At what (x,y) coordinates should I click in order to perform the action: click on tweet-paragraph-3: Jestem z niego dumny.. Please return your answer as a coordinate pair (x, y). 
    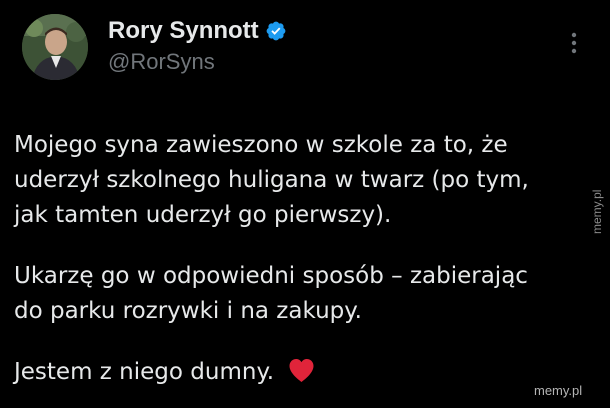
    Looking at the image, I should click on (299, 372).